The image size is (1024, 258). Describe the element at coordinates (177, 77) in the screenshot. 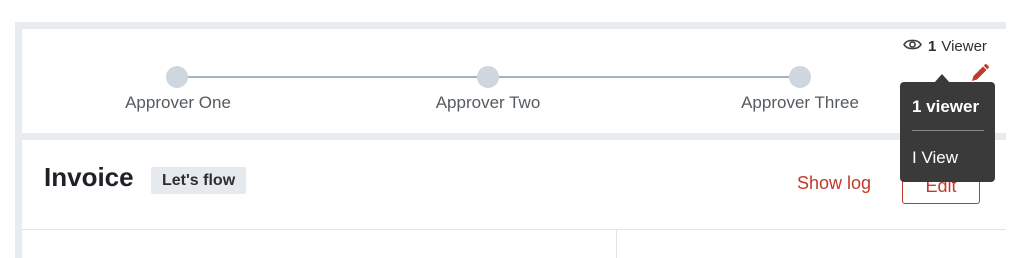

I see `step-dot-approver-one` at that location.